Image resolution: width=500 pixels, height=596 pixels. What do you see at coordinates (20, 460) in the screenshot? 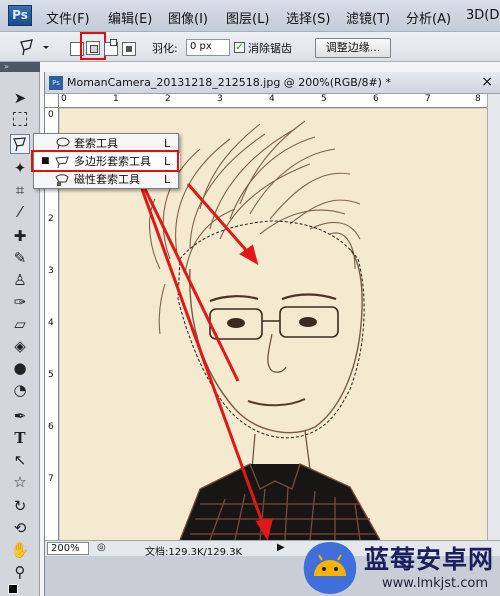
I see `path-selection-icon: ↖` at bounding box center [20, 460].